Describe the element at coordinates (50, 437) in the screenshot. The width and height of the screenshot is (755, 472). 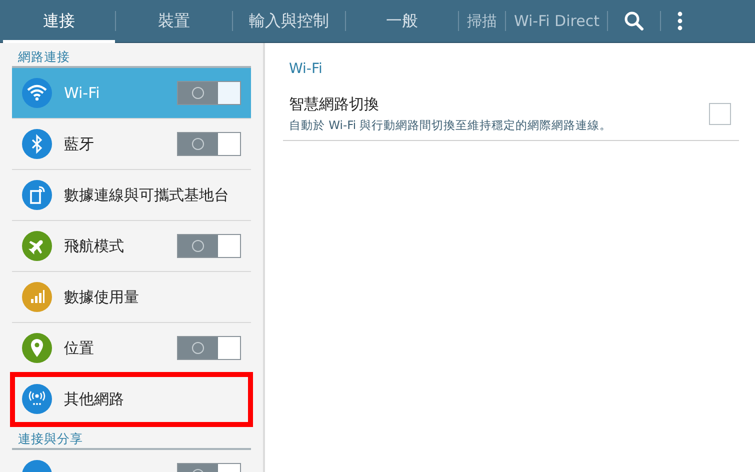
I see `section-header: 連接與分享` at that location.